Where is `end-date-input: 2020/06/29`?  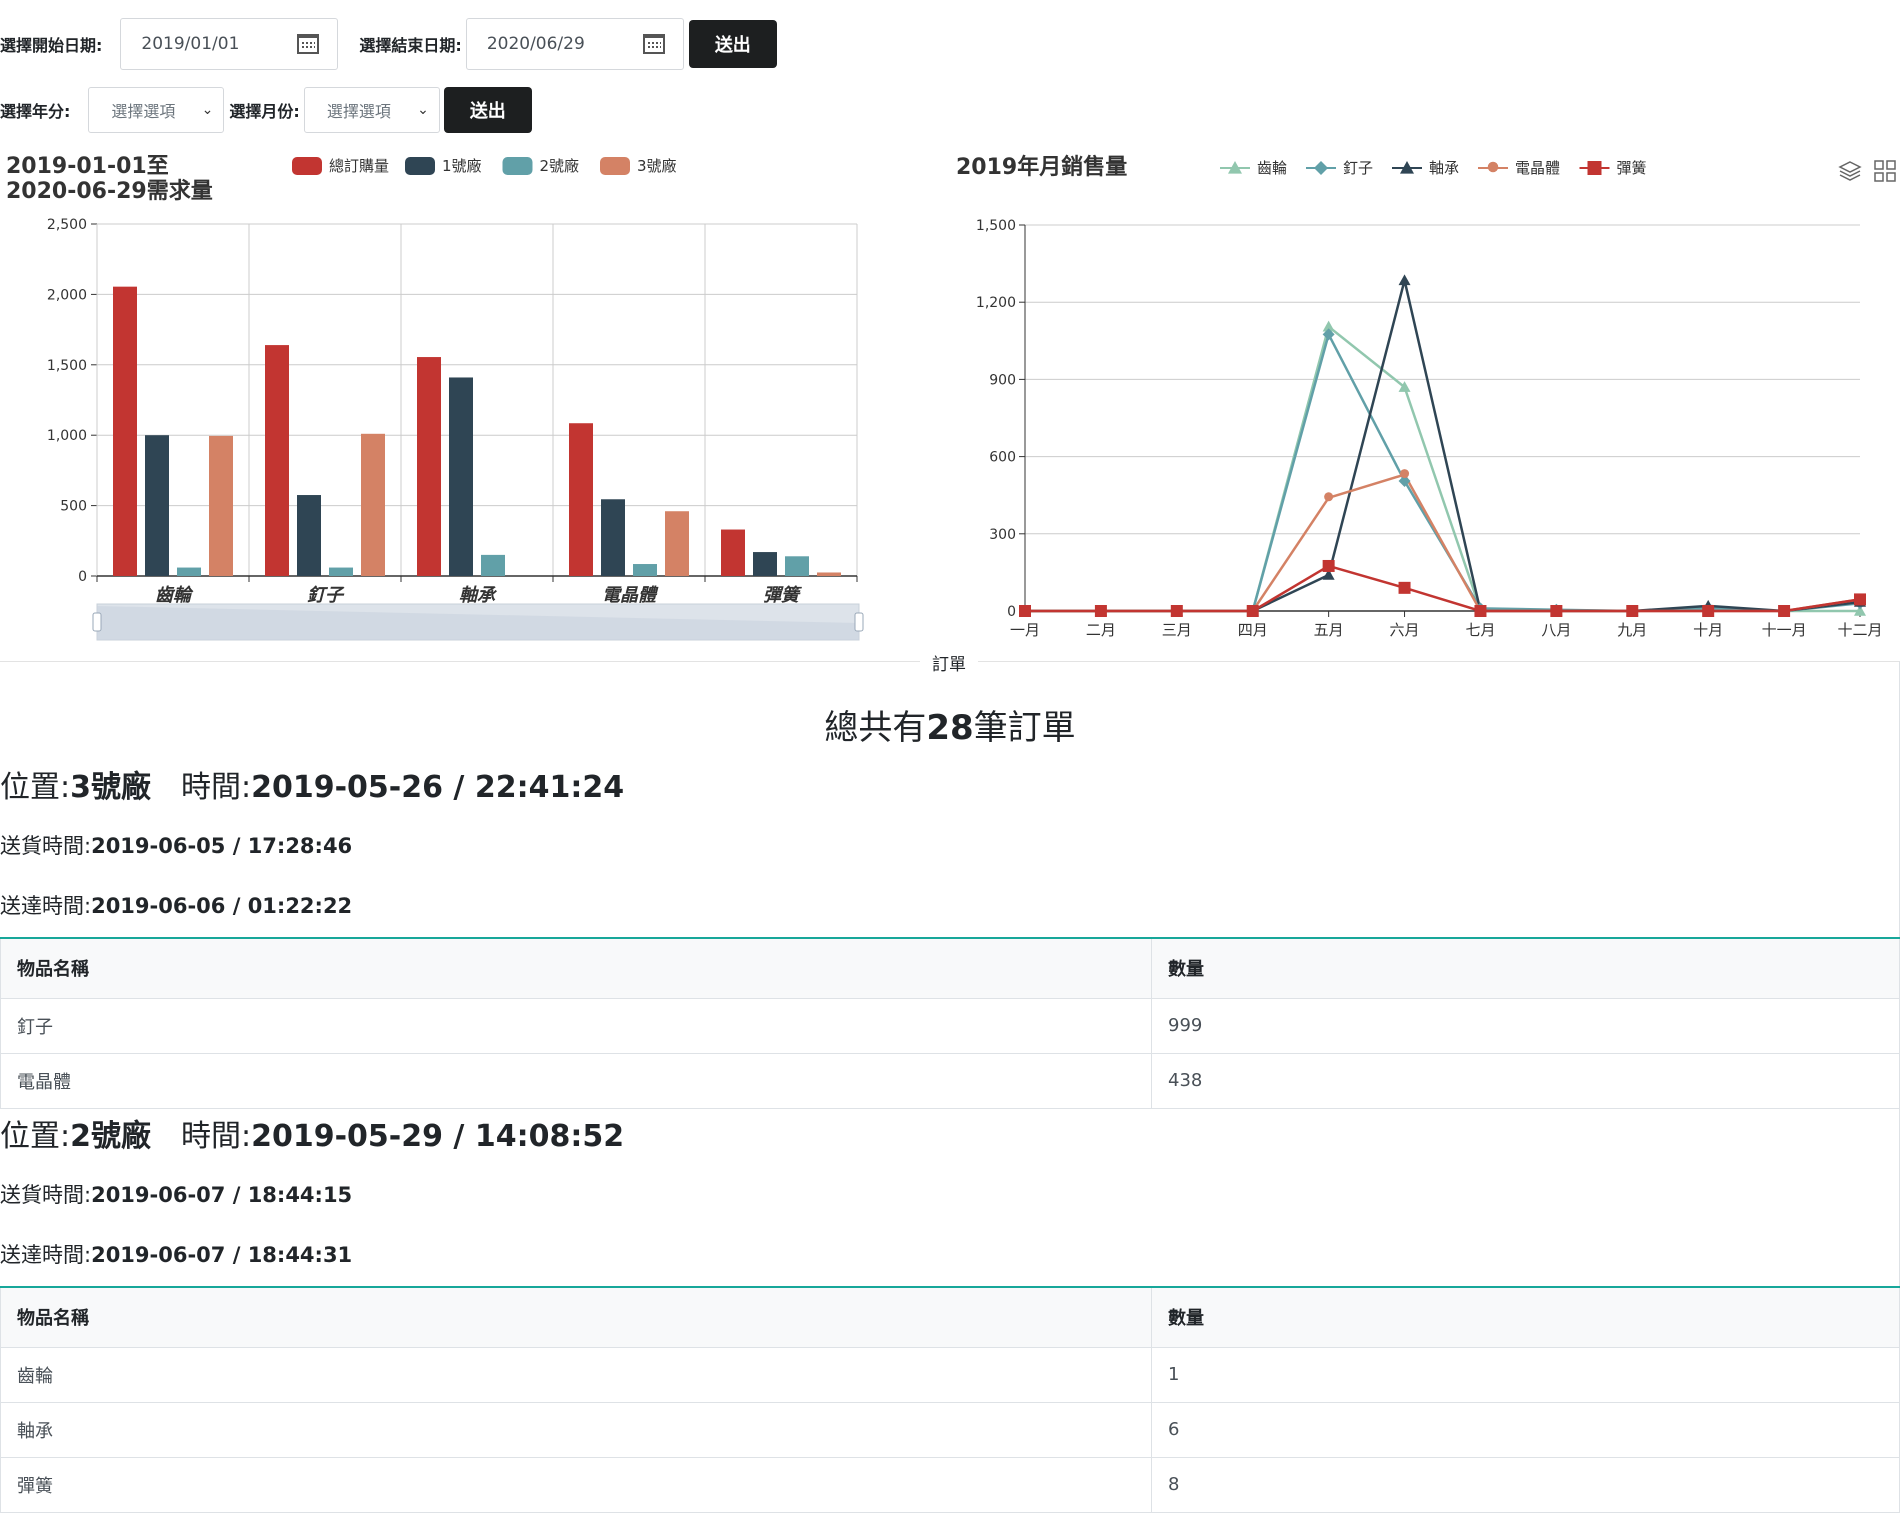 end-date-input: 2020/06/29 is located at coordinates (574, 44).